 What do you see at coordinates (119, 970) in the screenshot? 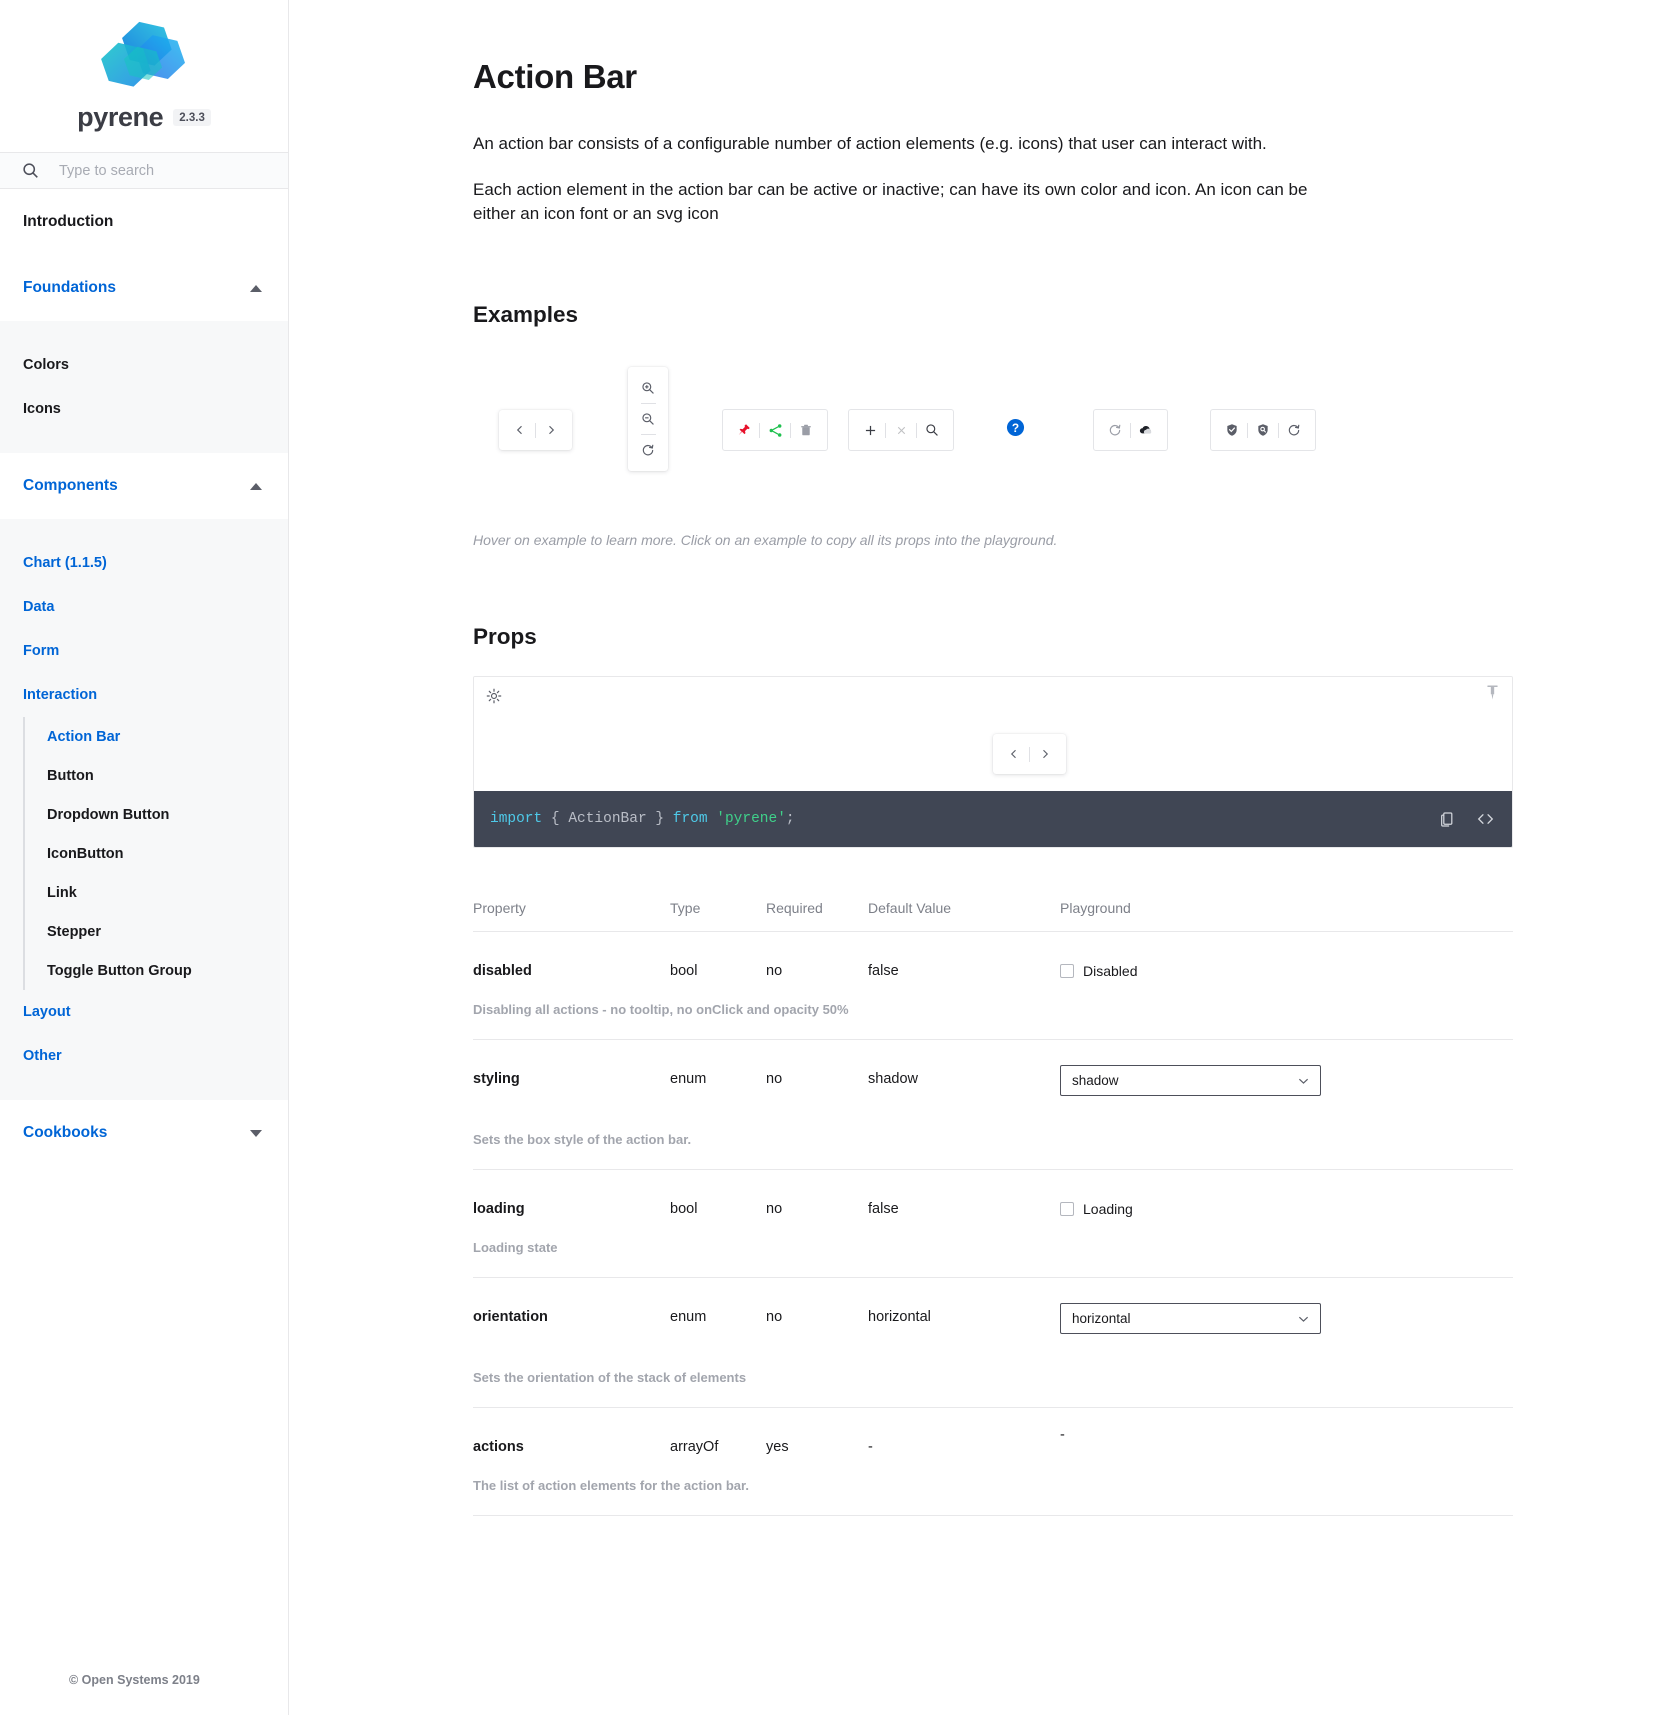
I see `sidebar-item-label: Toggle Button Group` at bounding box center [119, 970].